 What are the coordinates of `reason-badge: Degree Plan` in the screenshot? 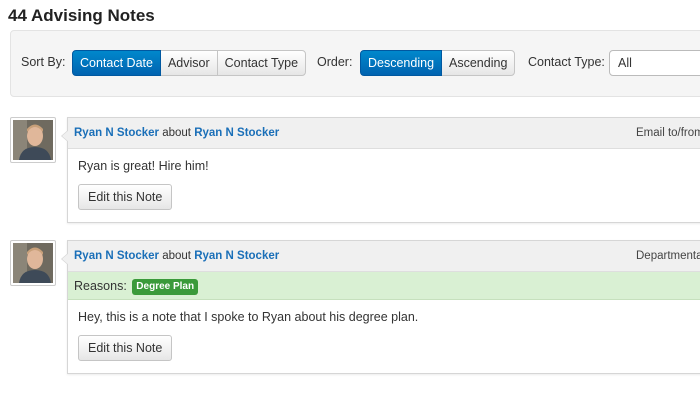 It's located at (165, 287).